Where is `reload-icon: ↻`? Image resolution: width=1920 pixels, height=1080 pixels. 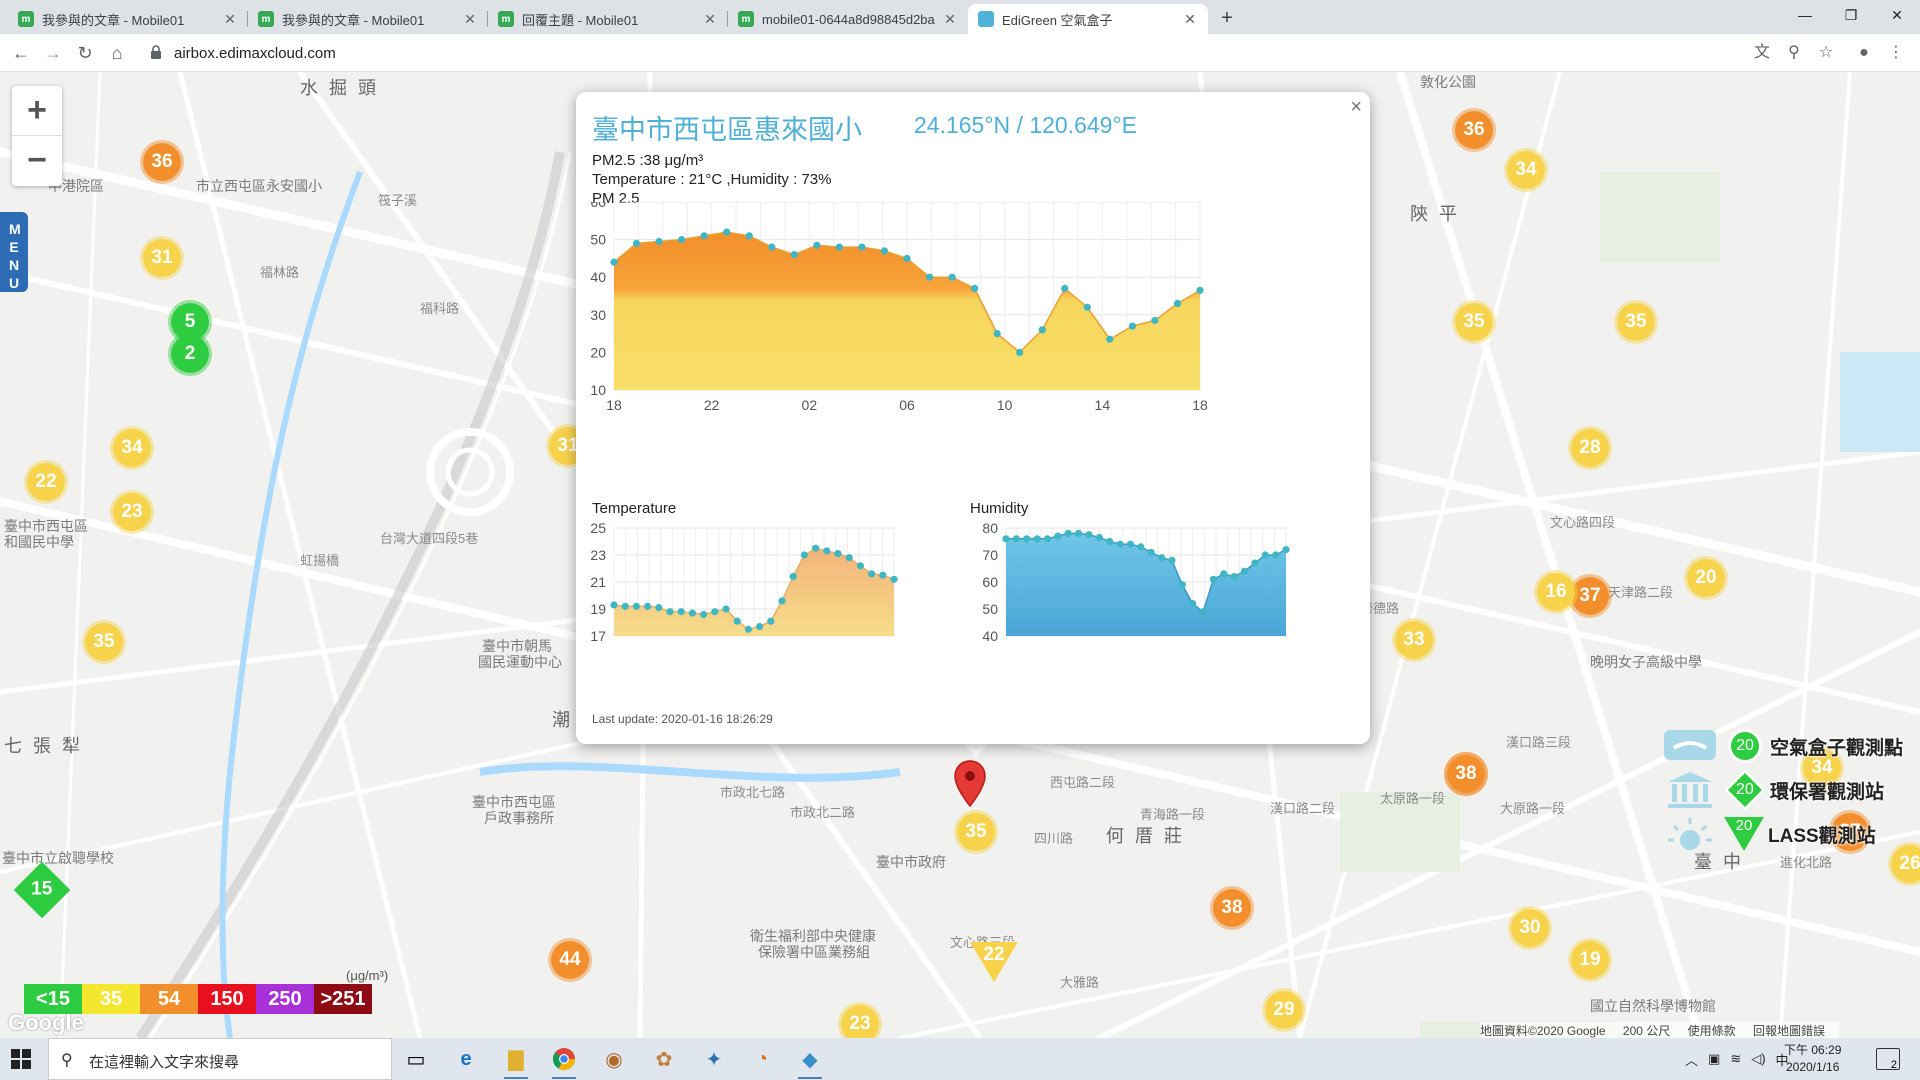
reload-icon: ↻ is located at coordinates (85, 53).